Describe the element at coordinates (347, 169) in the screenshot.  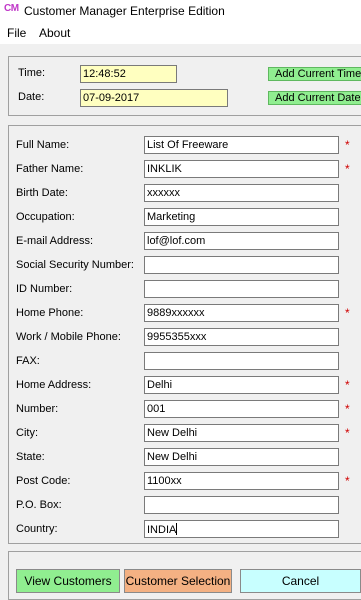
I see `father-name-required-mark: *` at that location.